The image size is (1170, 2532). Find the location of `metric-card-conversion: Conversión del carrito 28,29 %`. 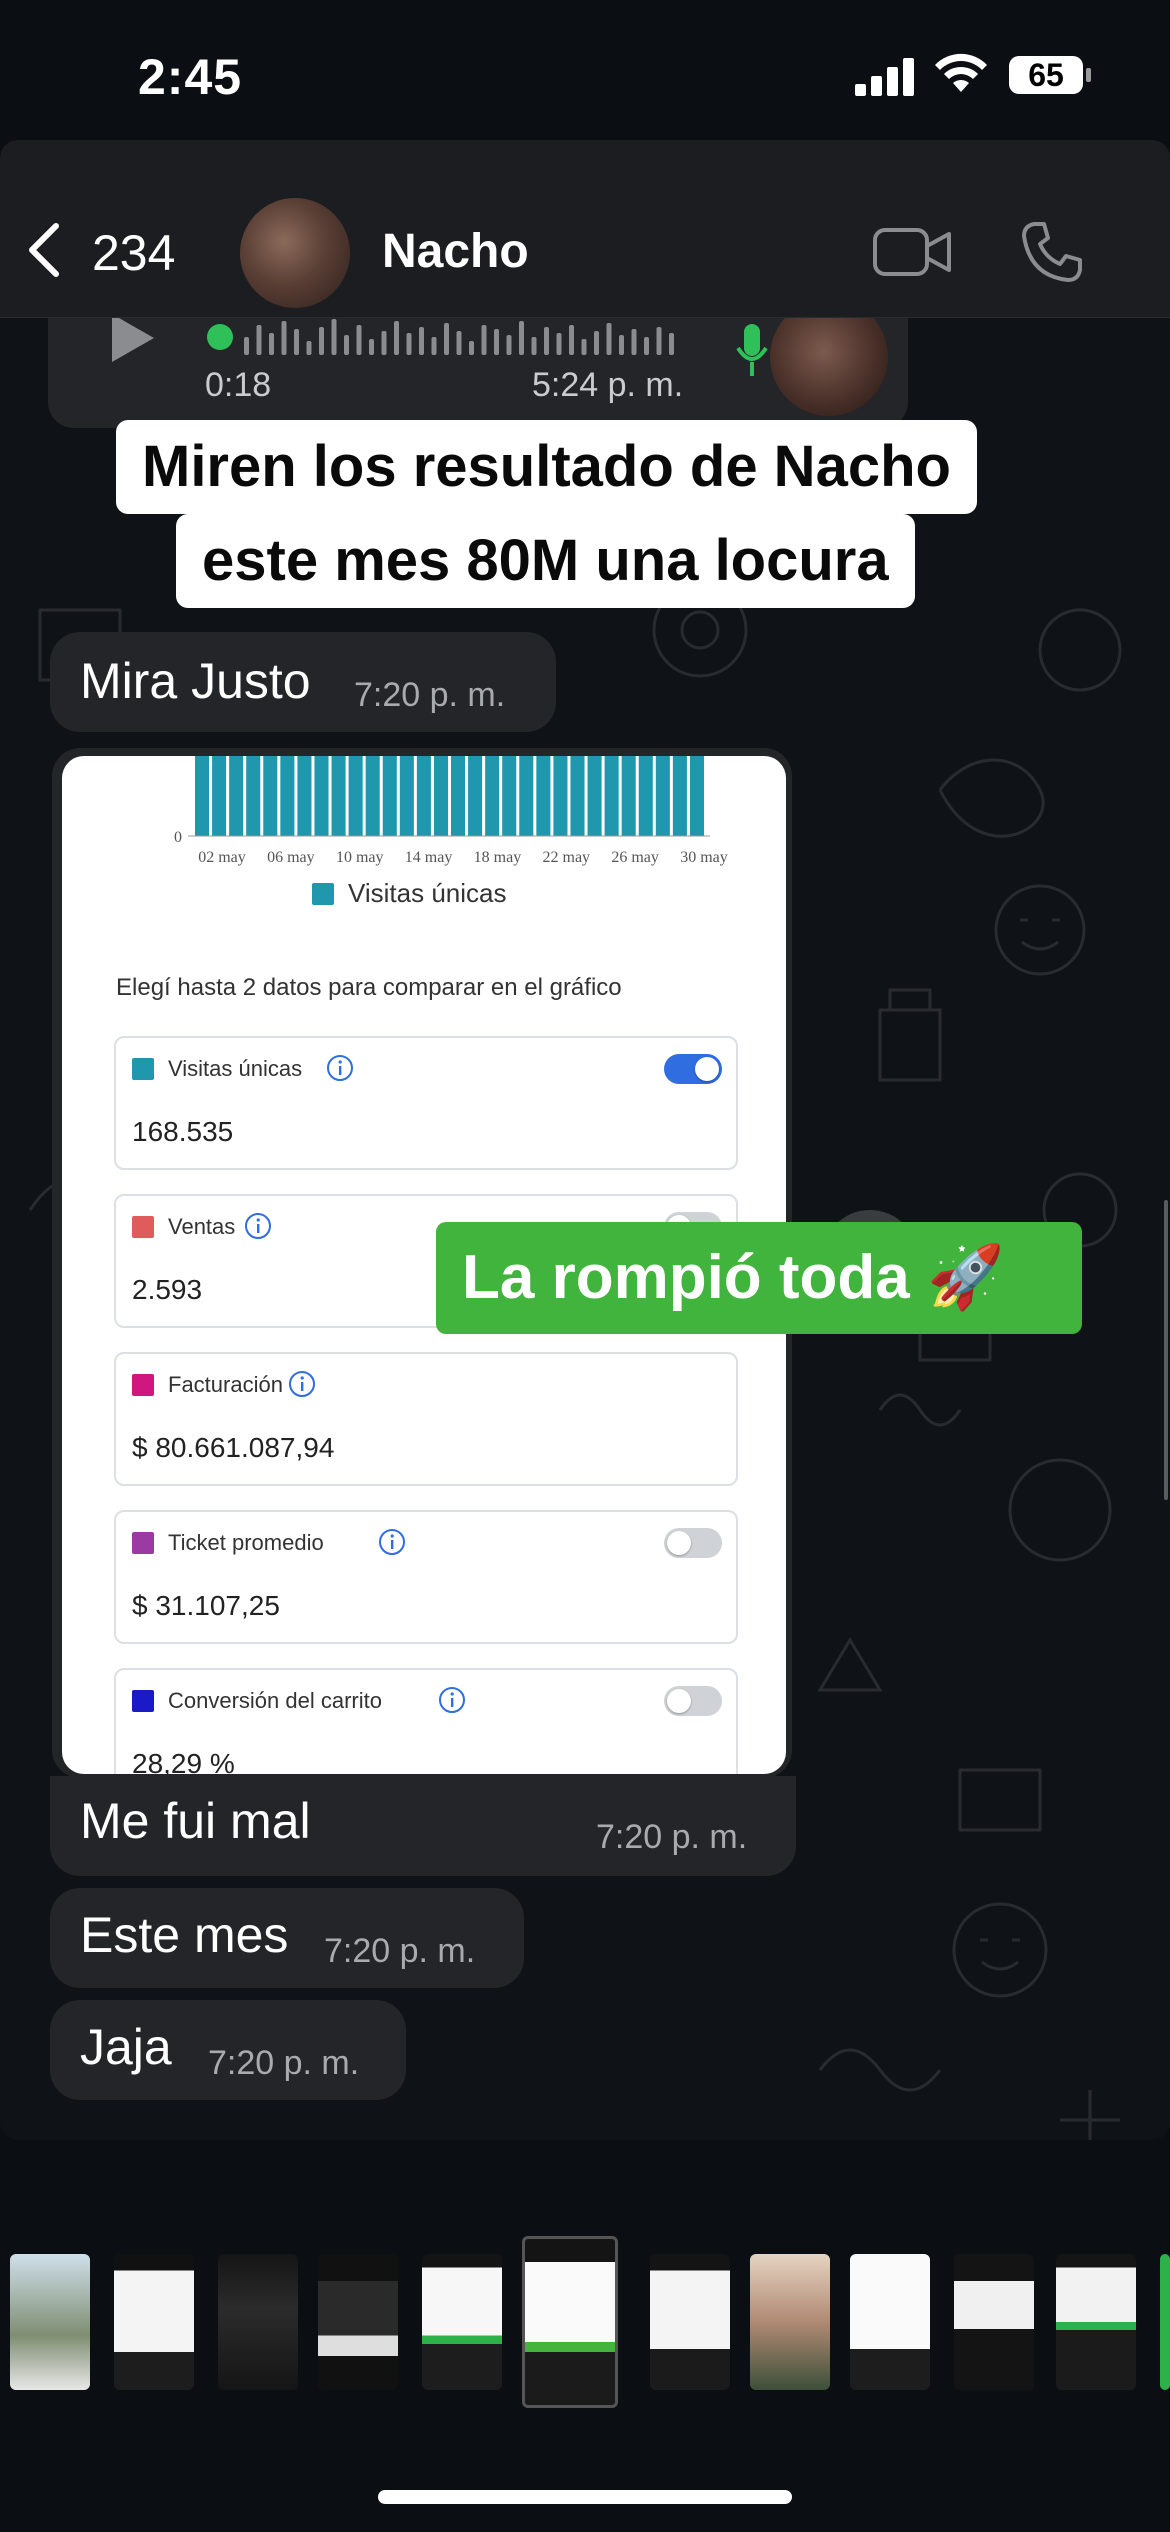

metric-card-conversion: Conversión del carrito 28,29 % is located at coordinates (426, 1721).